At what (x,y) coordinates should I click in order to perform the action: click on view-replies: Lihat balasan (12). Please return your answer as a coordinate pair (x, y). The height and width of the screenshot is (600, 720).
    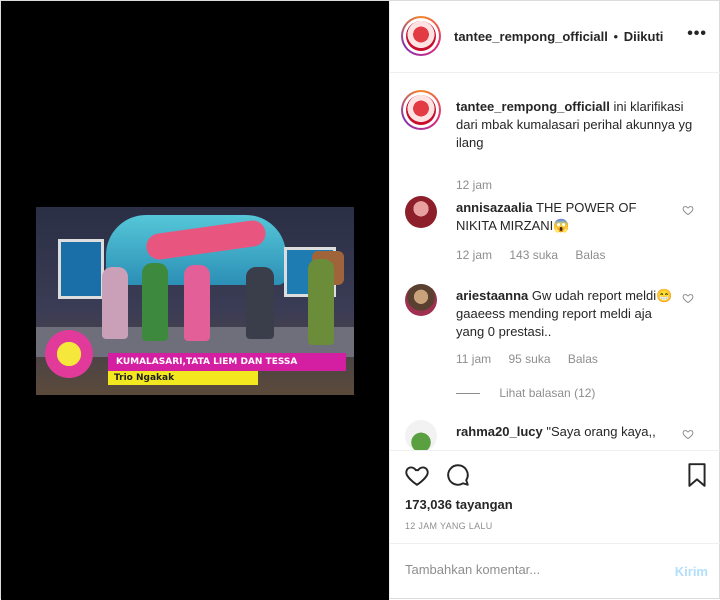
    Looking at the image, I should click on (525, 393).